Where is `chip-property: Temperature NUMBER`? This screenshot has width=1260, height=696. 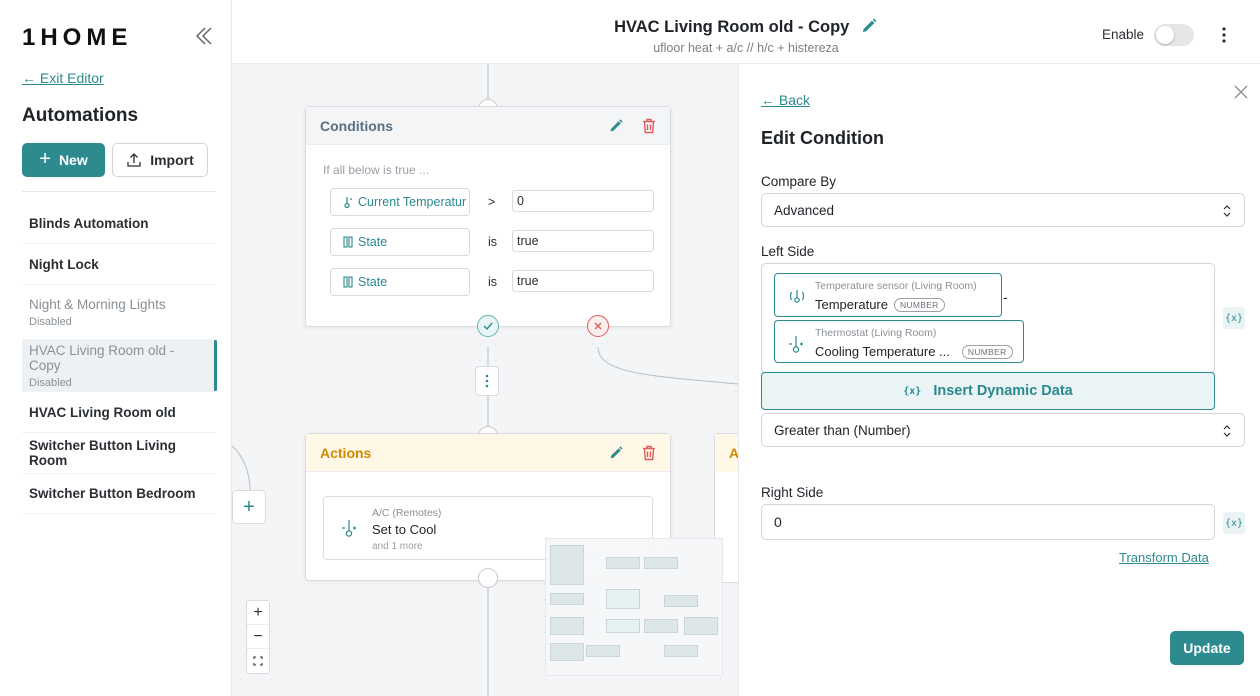 chip-property: Temperature NUMBER is located at coordinates (880, 304).